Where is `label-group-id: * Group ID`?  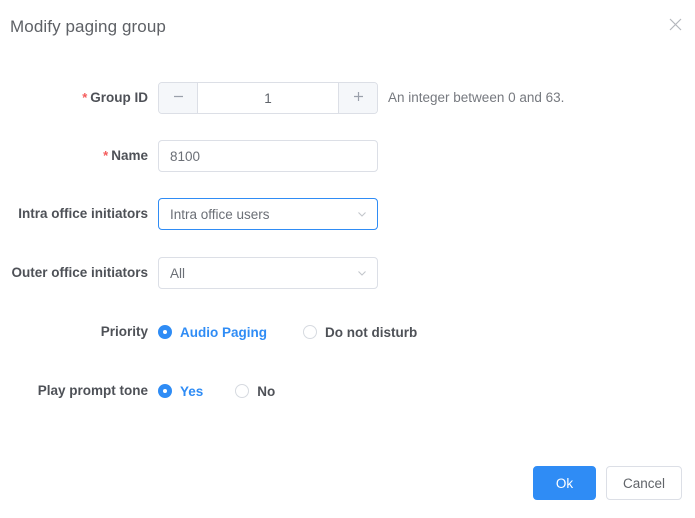 label-group-id: * Group ID is located at coordinates (79, 98).